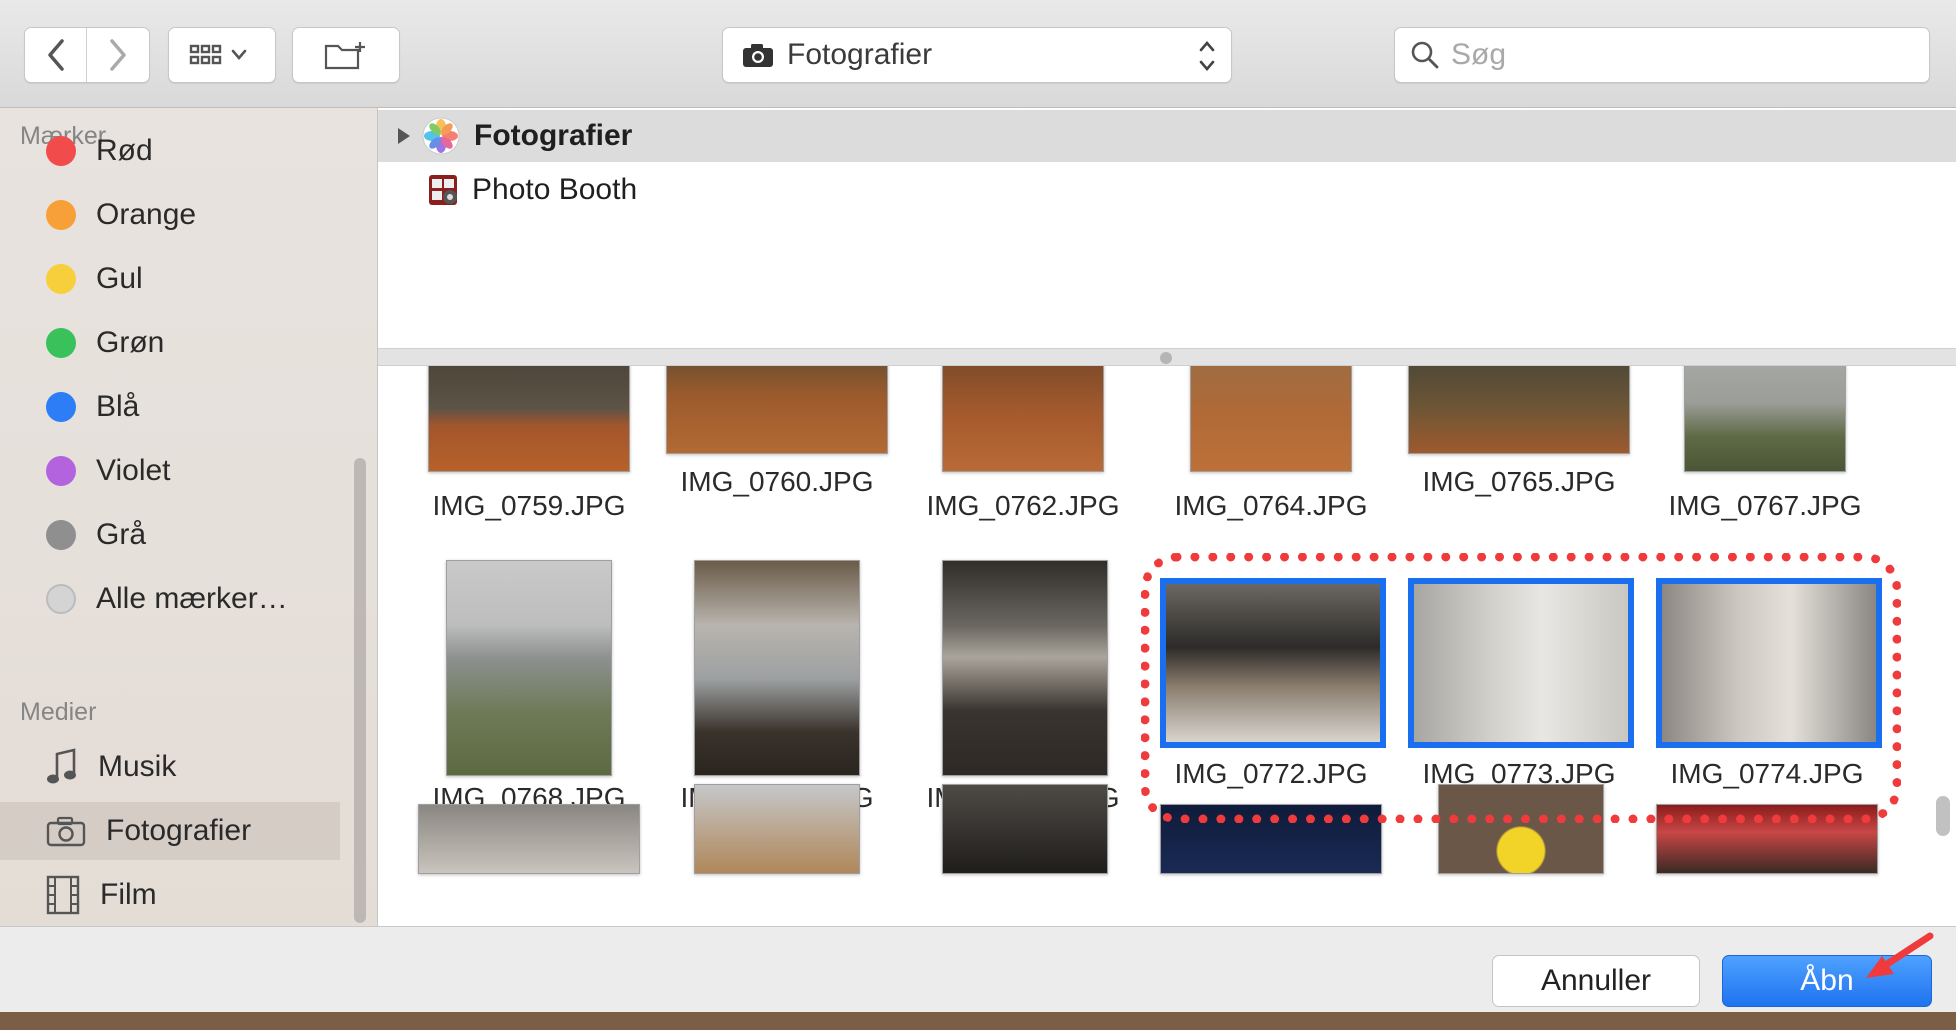 The height and width of the screenshot is (1030, 1956). I want to click on source-item-photo-booth: Photo Booth, so click(1167, 190).